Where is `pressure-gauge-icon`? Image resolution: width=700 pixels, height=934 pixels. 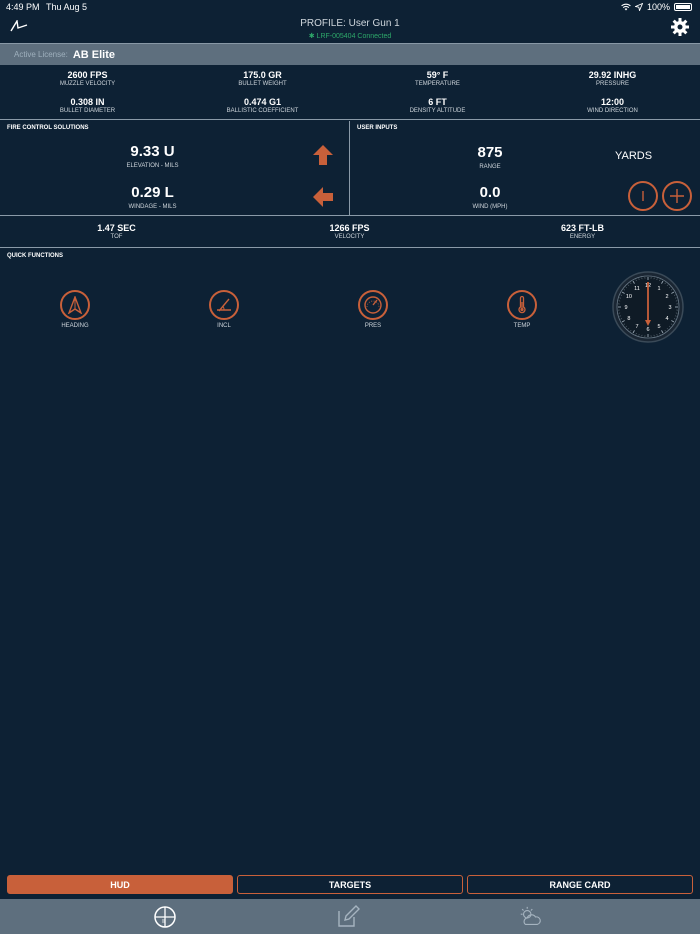
pressure-gauge-icon is located at coordinates (373, 305).